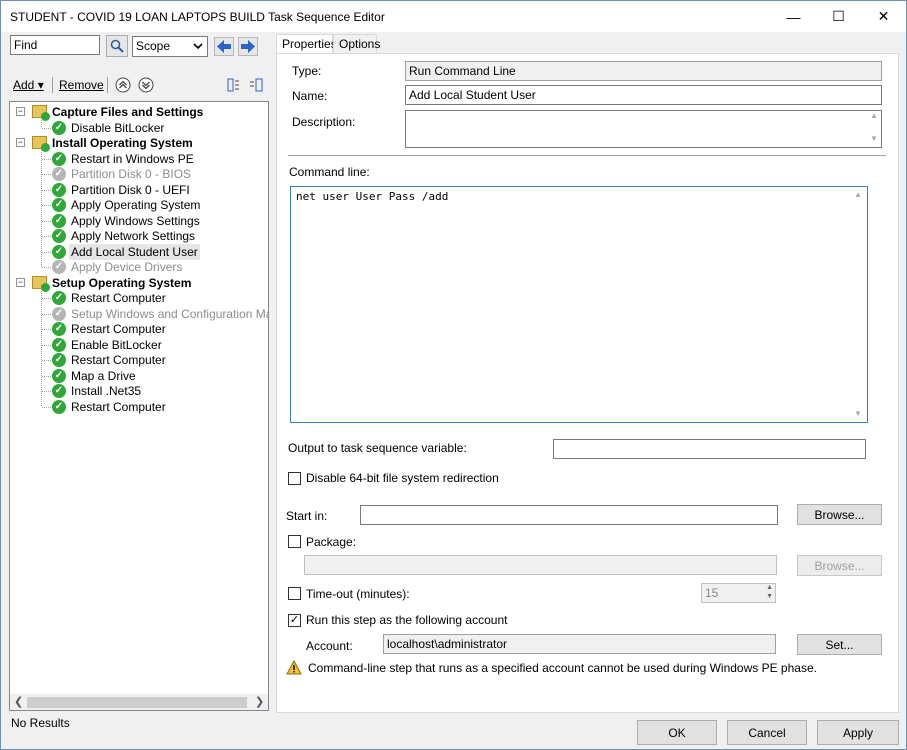  I want to click on name-input: Add Local Student User, so click(643, 95).